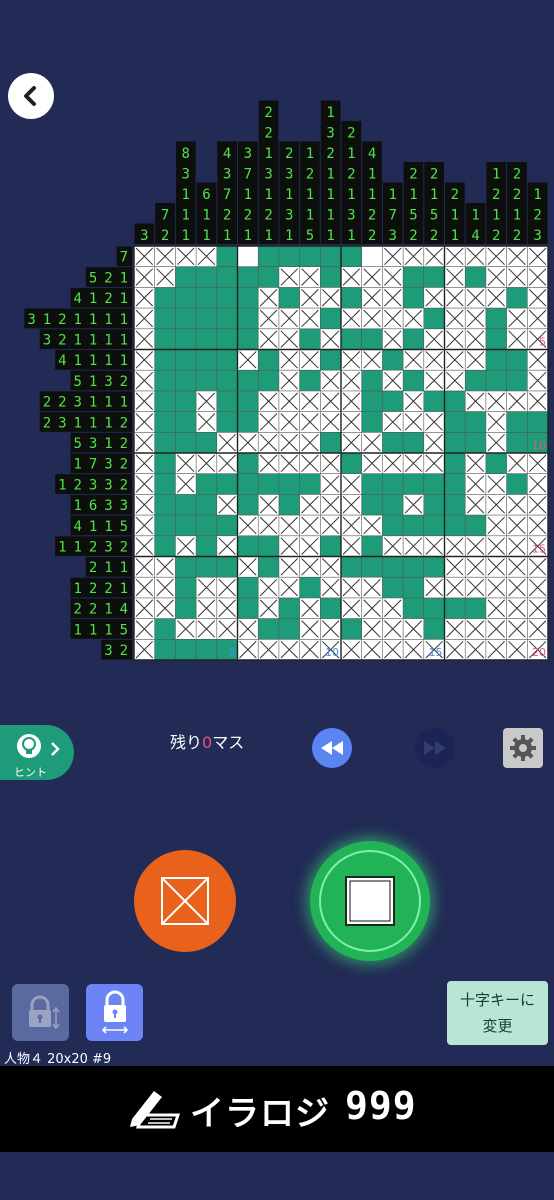 The image size is (554, 1200). What do you see at coordinates (114, 1012) in the screenshot?
I see `lock-horizontal-button` at bounding box center [114, 1012].